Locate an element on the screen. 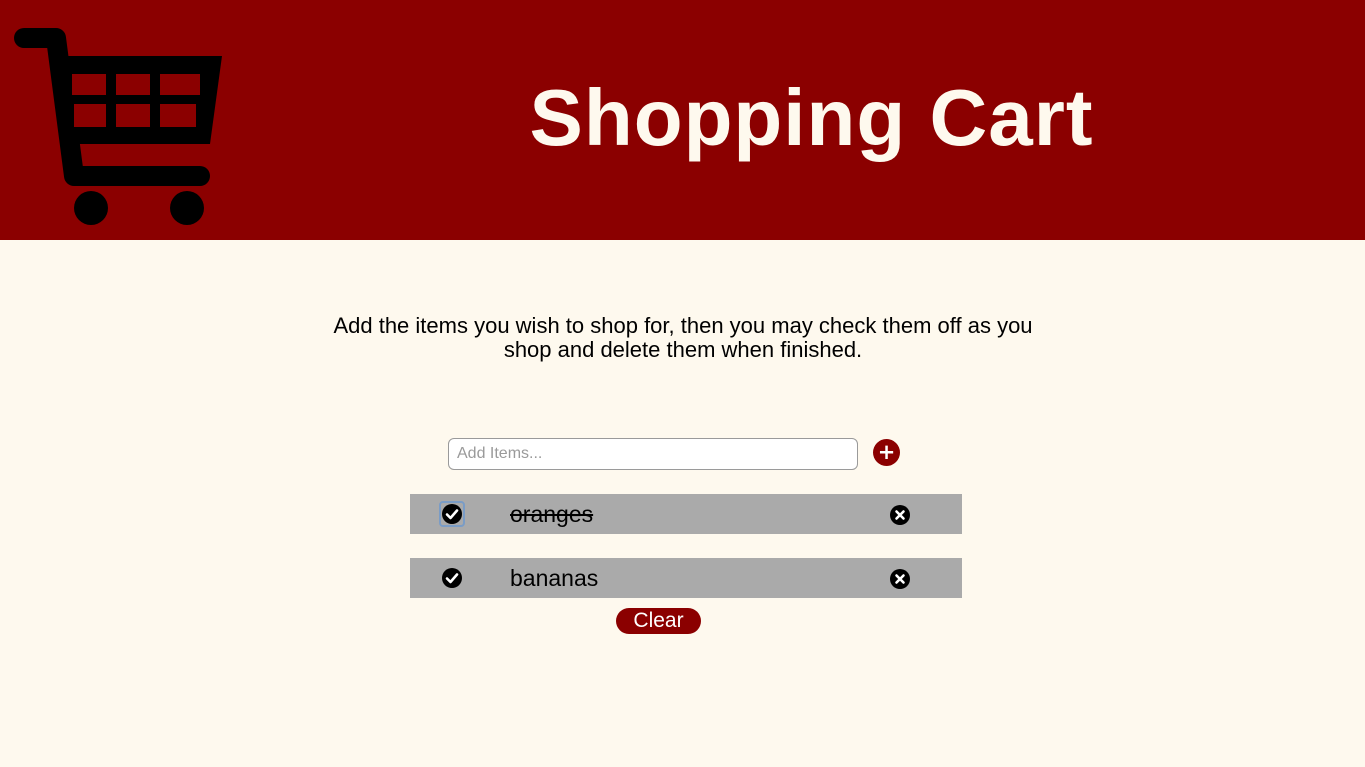  page-title: Shopping Cart is located at coordinates (811, 117).